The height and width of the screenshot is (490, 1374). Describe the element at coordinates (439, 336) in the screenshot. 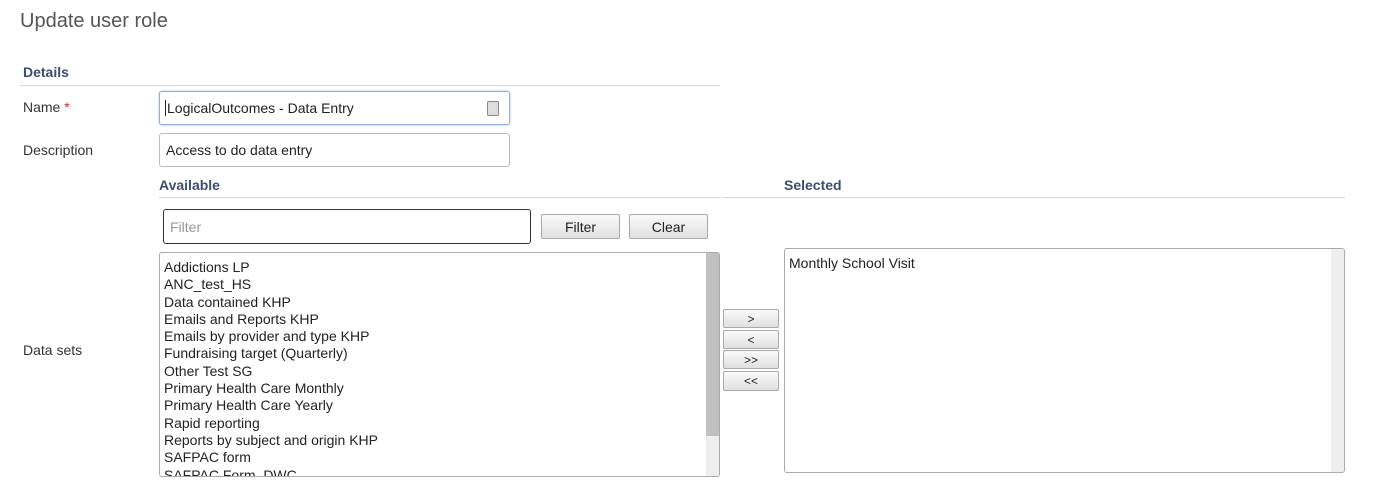

I see `available-item: Emails by provider and type KHP` at that location.